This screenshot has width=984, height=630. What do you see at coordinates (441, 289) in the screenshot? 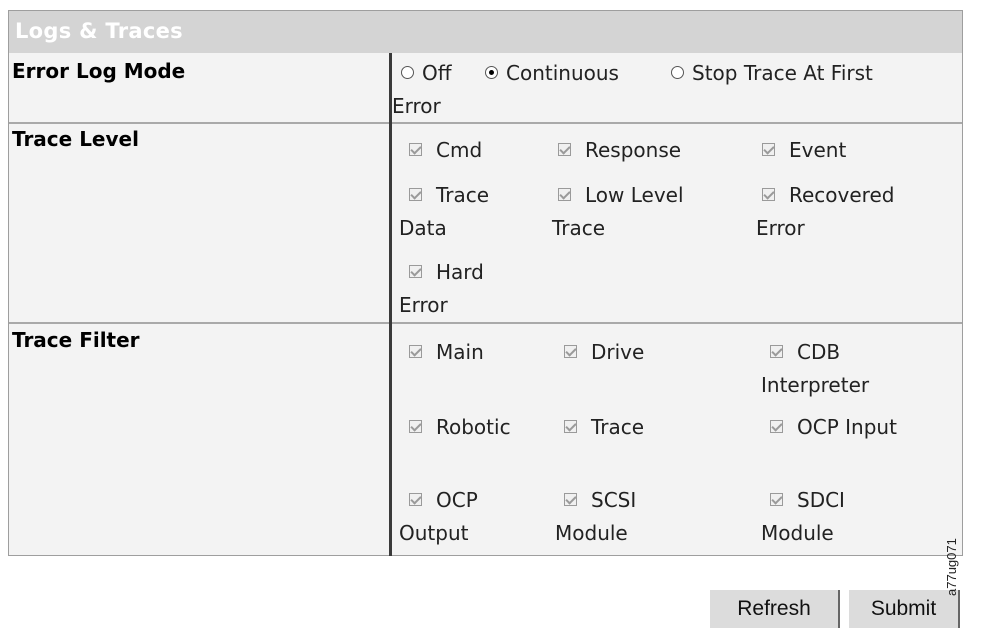
I see `checkbox-hard-error: Hard Error` at bounding box center [441, 289].